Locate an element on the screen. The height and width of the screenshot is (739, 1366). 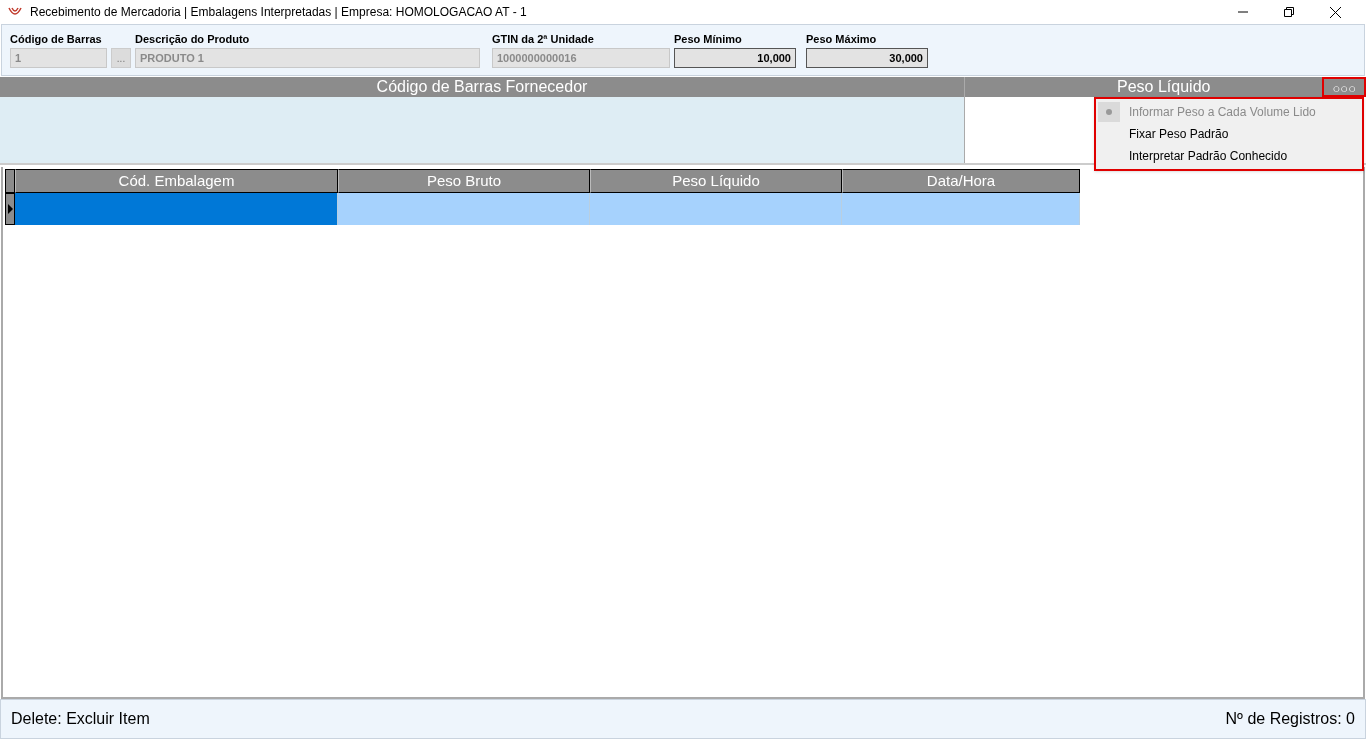
column-header: Cód. Embalagem is located at coordinates (176, 181).